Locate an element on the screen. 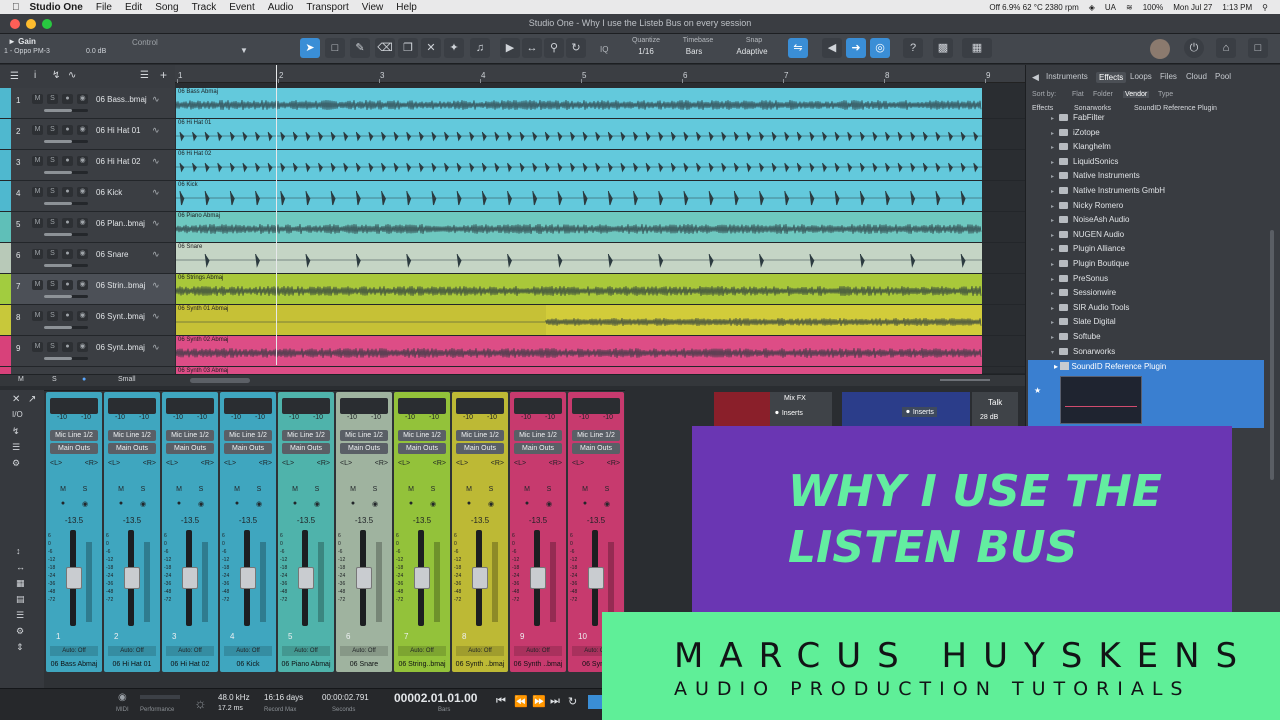  cpu-status: Off 6.9% 62 °C 2380 rpm is located at coordinates (1033, 7).